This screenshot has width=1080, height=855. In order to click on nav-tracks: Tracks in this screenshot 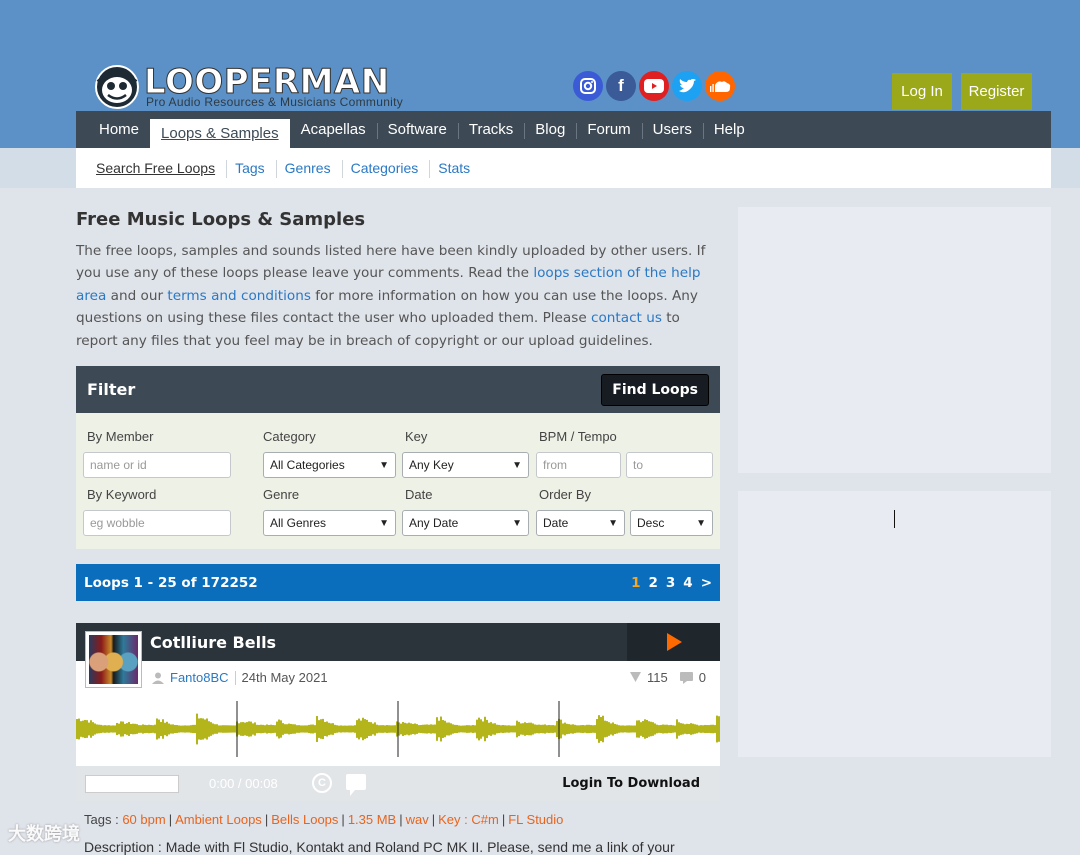, I will do `click(490, 129)`.